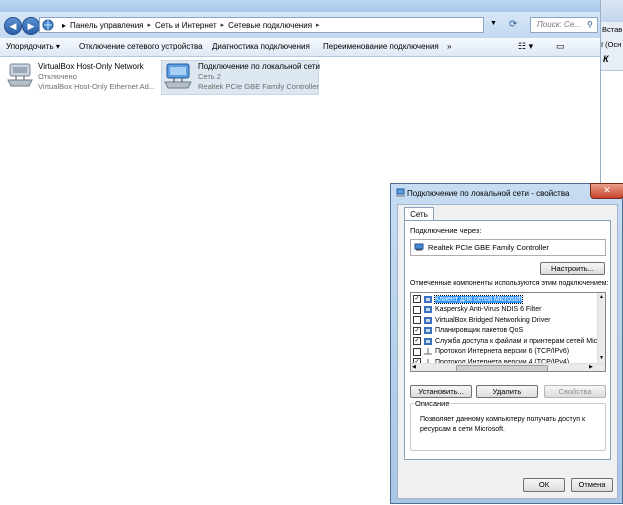  I want to click on component-label: Планировщик пакетов QoS, so click(479, 331).